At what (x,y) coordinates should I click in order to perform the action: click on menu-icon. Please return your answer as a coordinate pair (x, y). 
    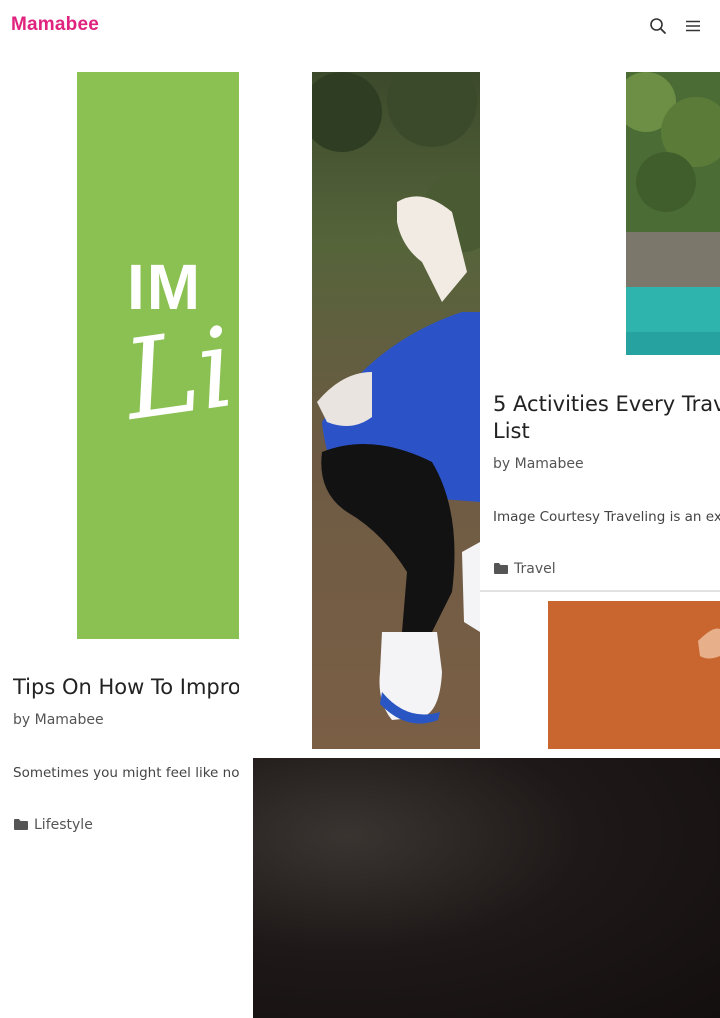
    Looking at the image, I should click on (693, 26).